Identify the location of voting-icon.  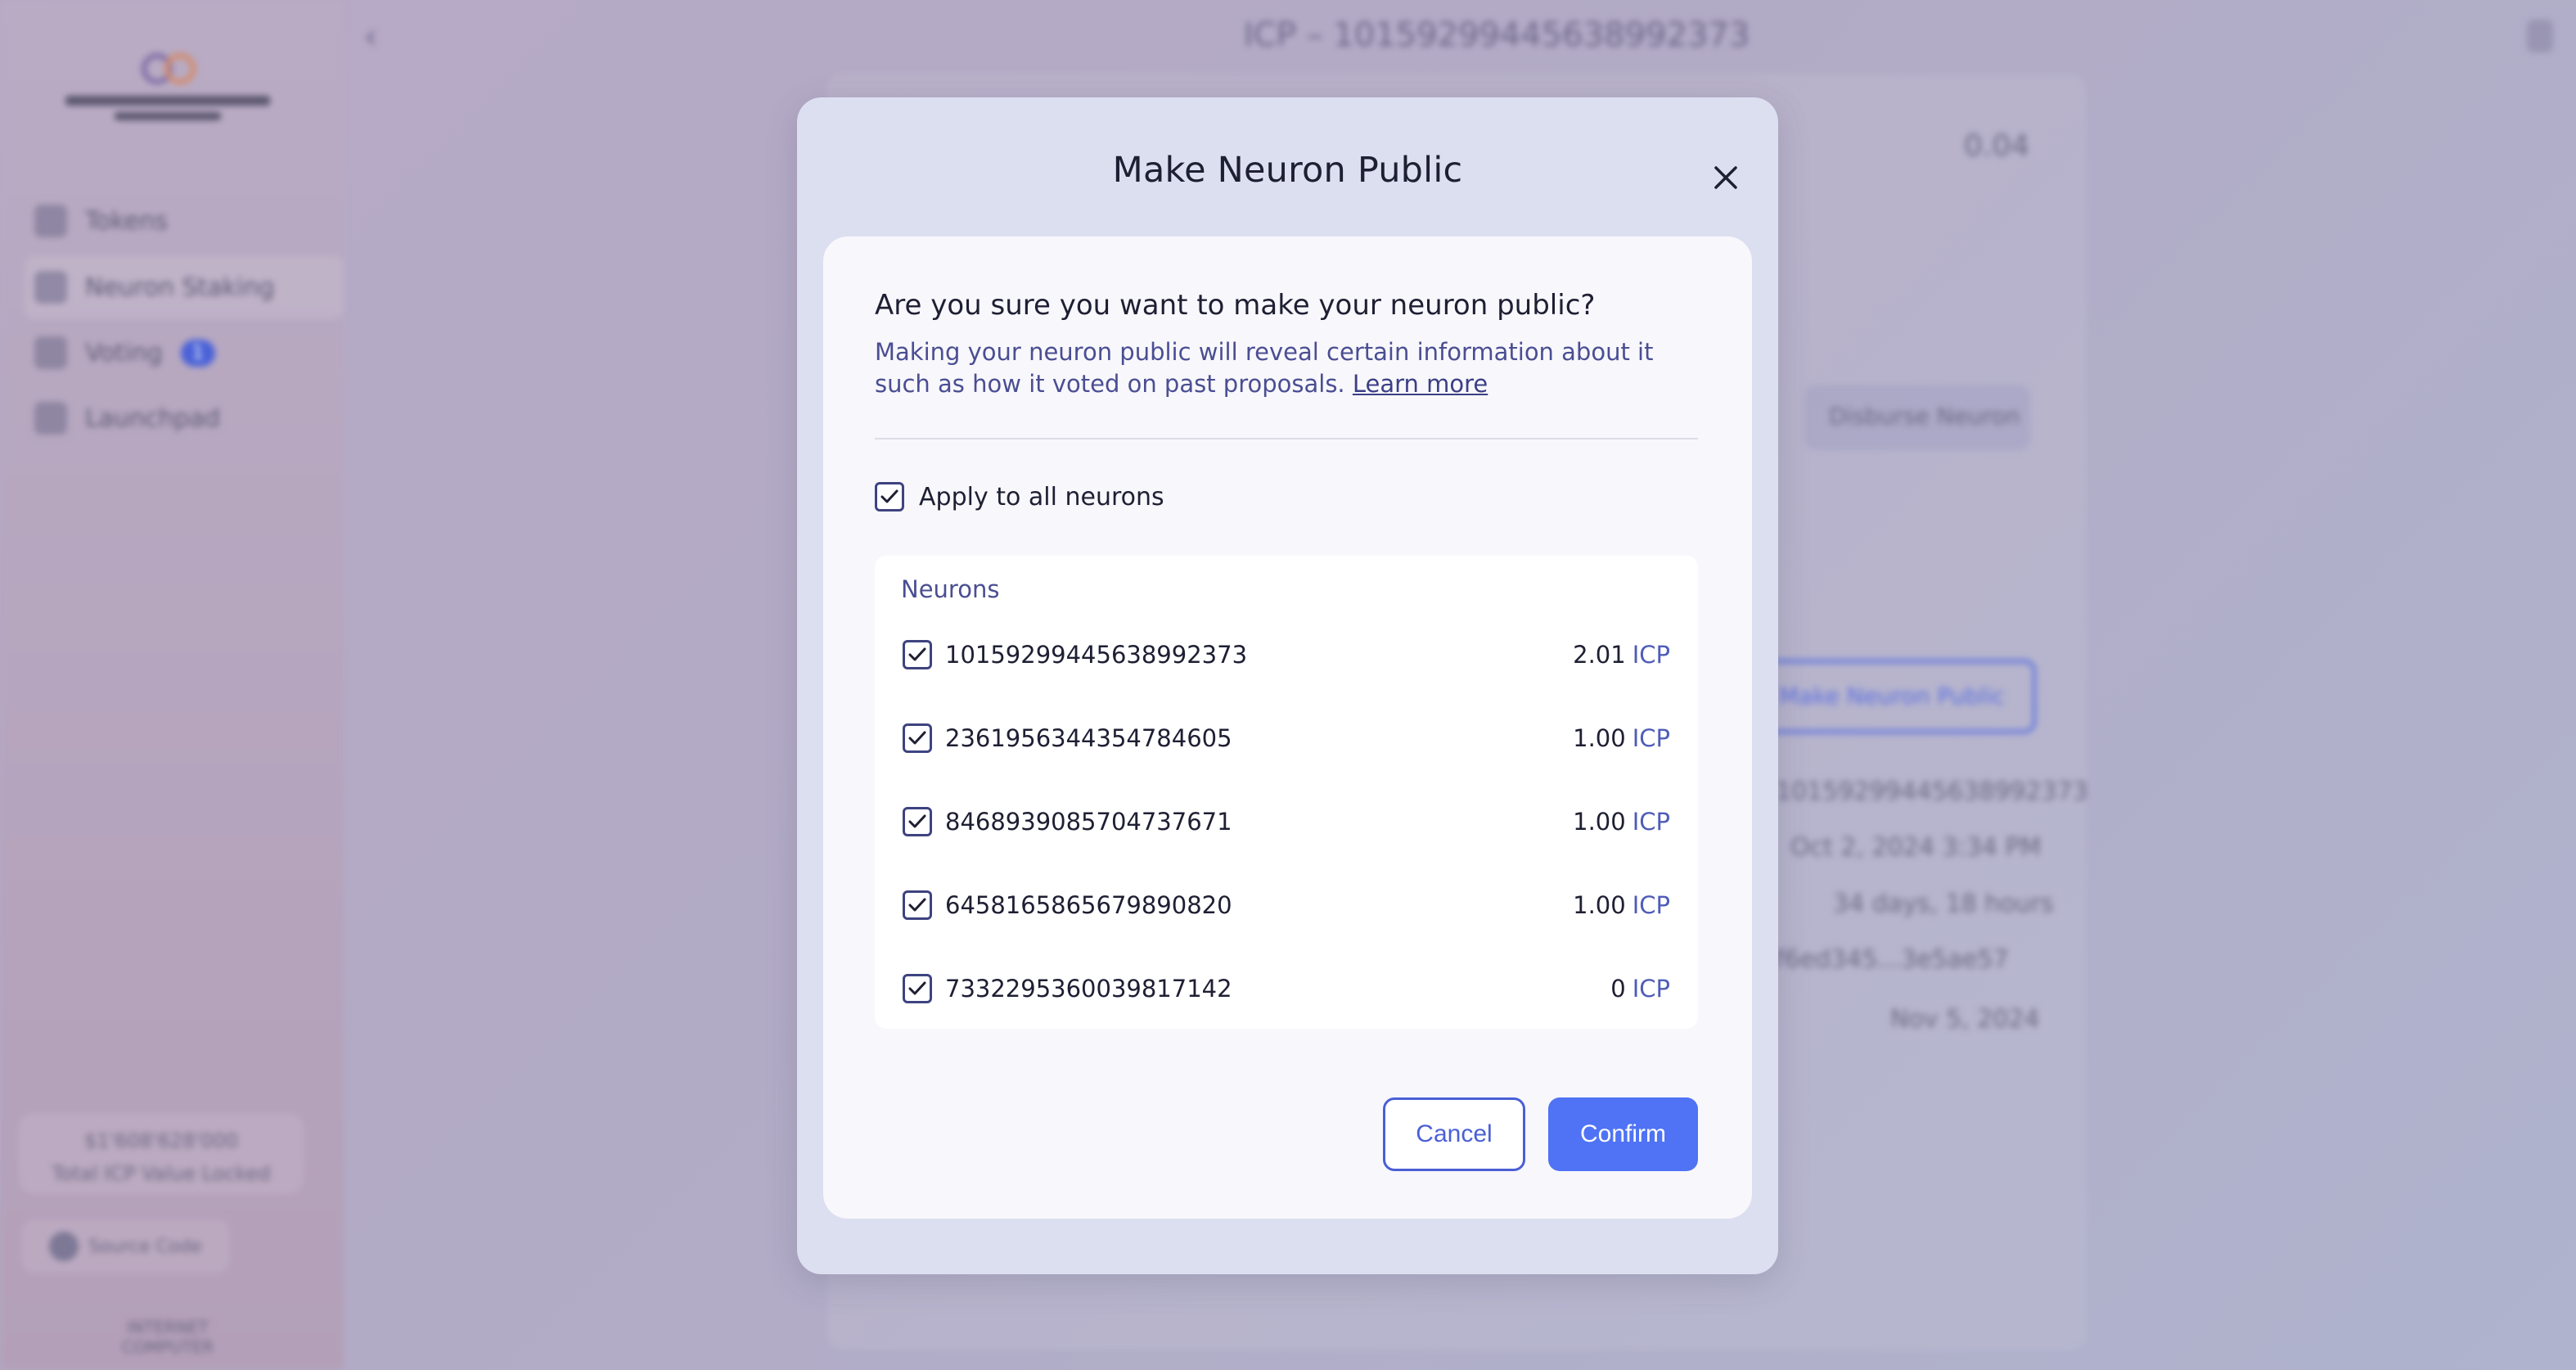
(50, 352).